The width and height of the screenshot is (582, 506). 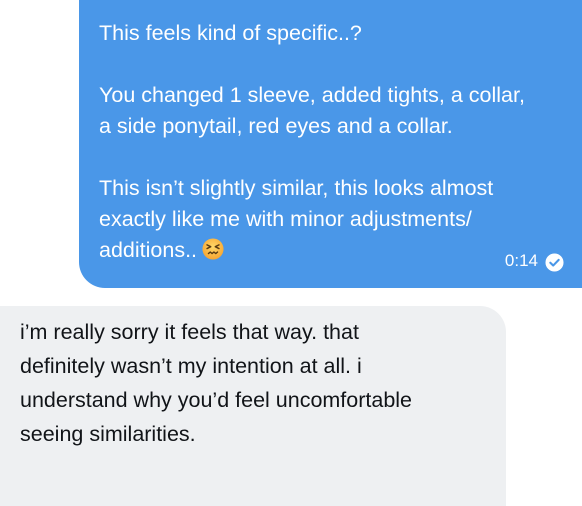 What do you see at coordinates (189, 332) in the screenshot?
I see `message-line: i’m really sorry it feels that way. that` at bounding box center [189, 332].